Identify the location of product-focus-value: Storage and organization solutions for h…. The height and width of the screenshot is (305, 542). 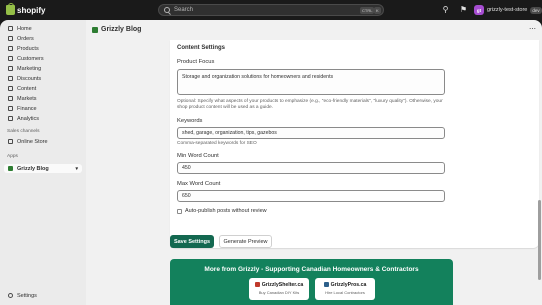
(258, 77).